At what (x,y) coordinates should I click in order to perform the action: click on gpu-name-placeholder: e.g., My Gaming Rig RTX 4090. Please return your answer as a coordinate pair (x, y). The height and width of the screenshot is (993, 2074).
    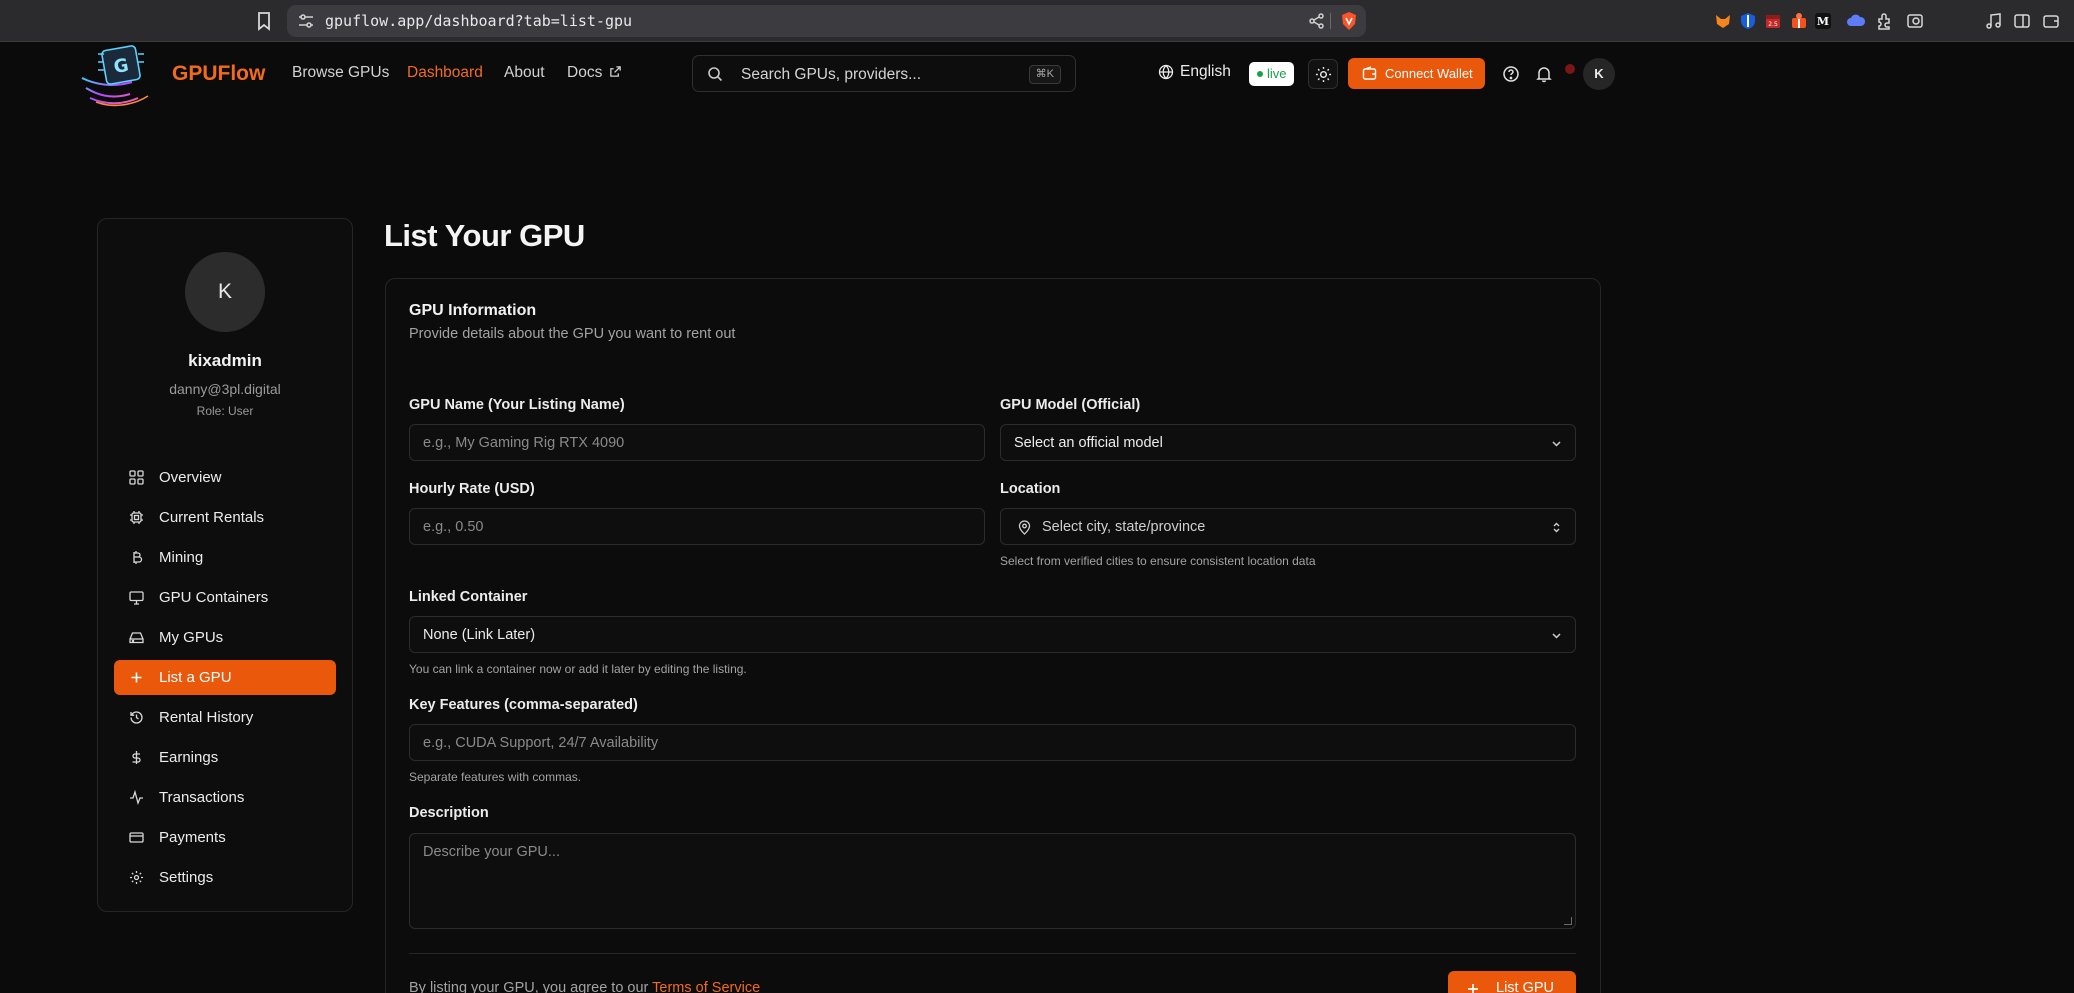
    Looking at the image, I should click on (524, 443).